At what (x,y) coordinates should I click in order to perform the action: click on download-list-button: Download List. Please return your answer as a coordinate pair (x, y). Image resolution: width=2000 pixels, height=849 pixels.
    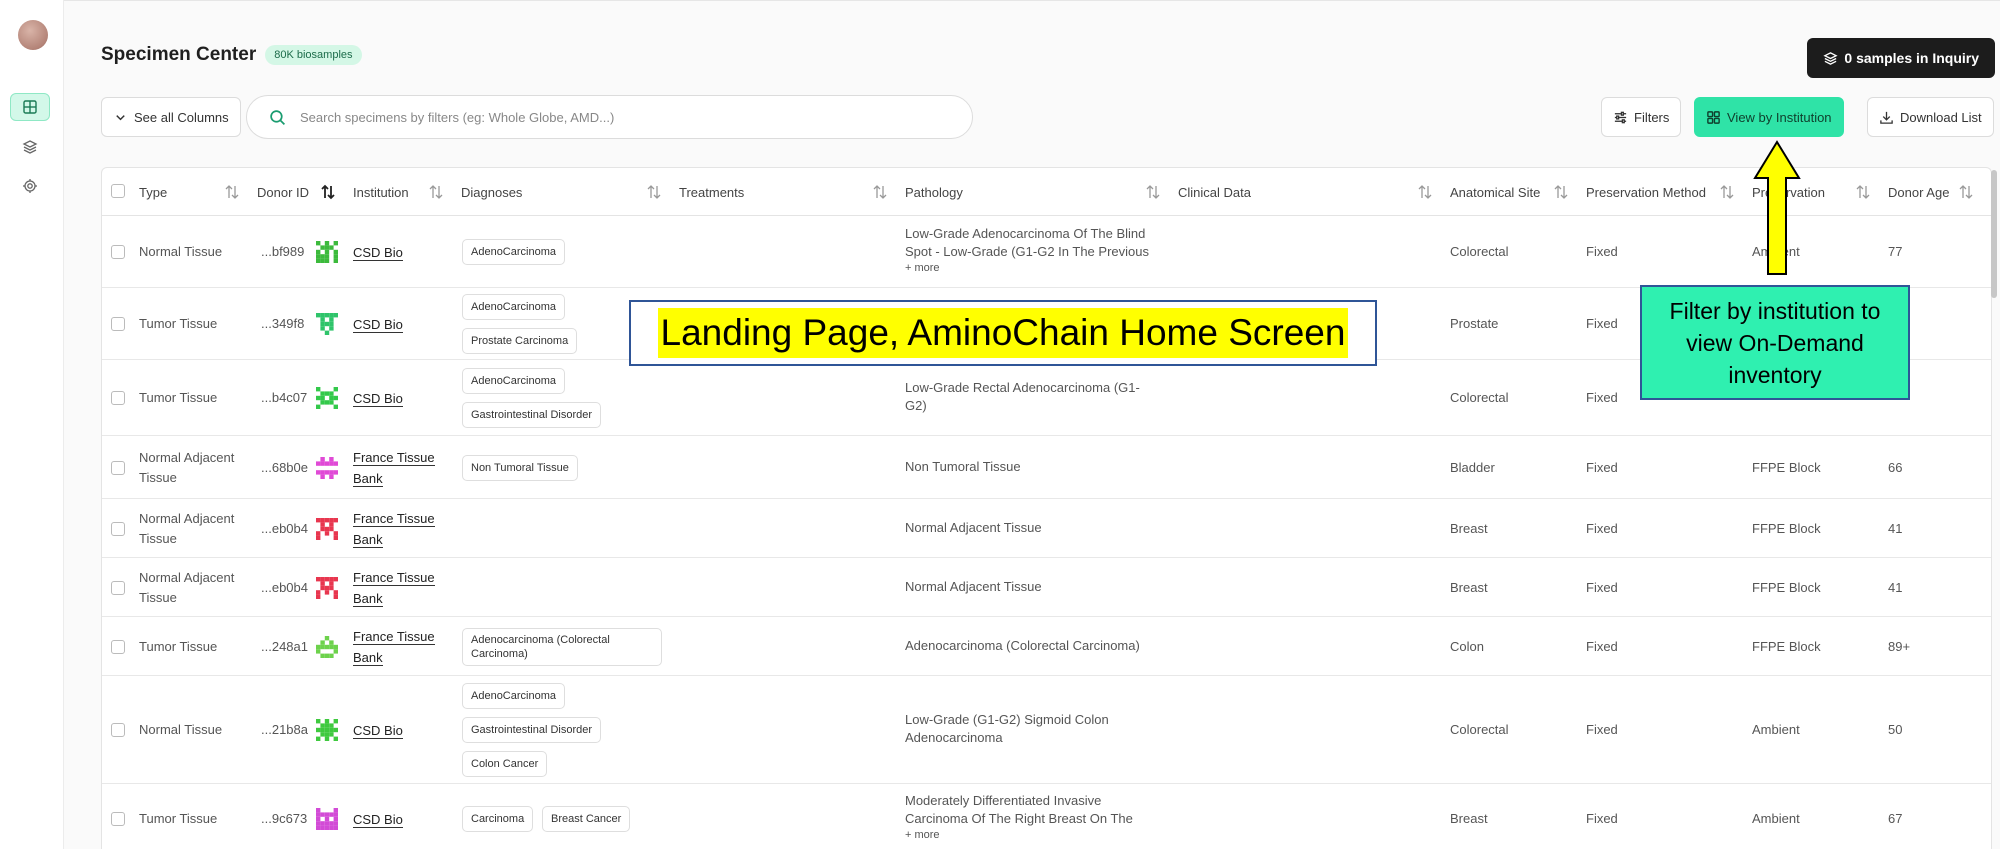
    Looking at the image, I should click on (1930, 117).